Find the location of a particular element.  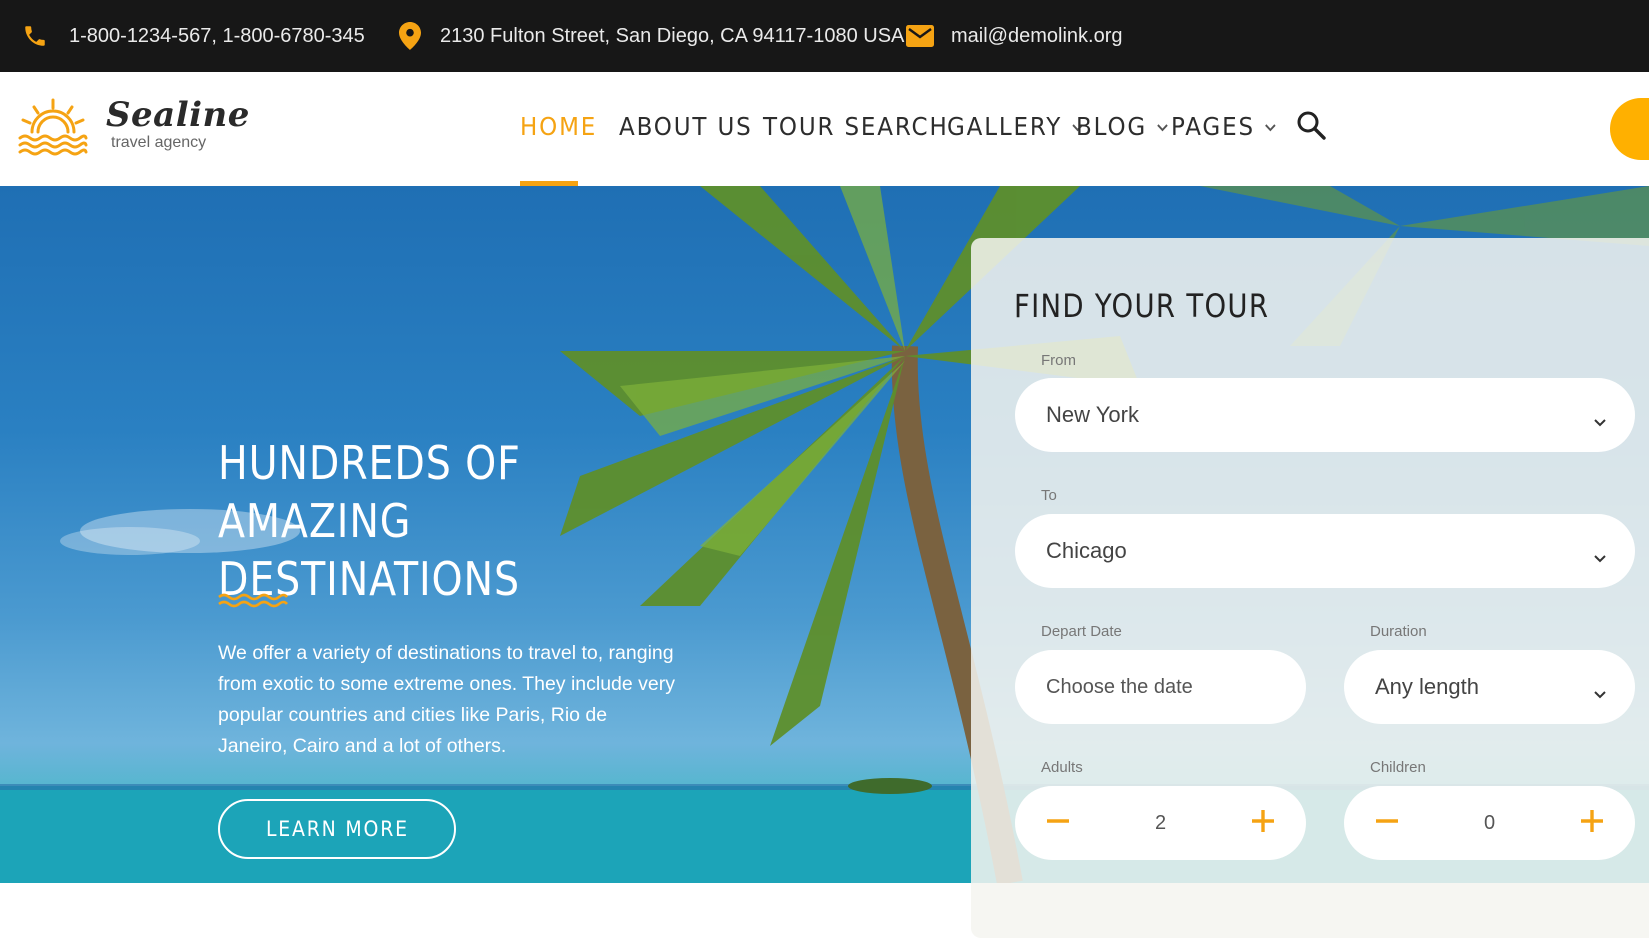

children-decrement-button is located at coordinates (1387, 824).